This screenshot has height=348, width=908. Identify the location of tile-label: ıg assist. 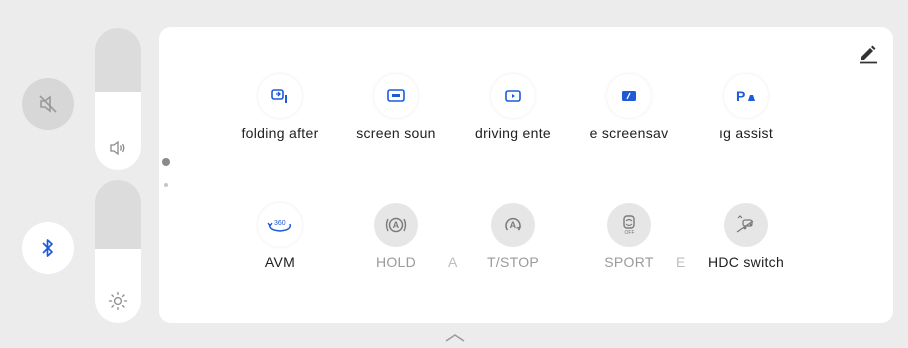
(746, 133).